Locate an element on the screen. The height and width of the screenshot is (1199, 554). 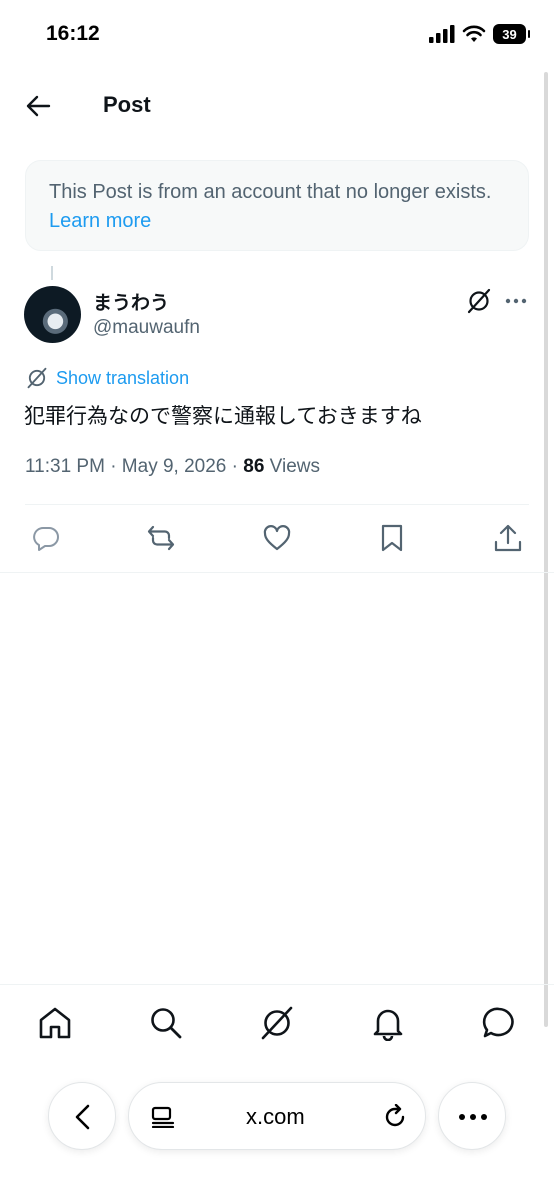
grok-translate-icon is located at coordinates (37, 378).